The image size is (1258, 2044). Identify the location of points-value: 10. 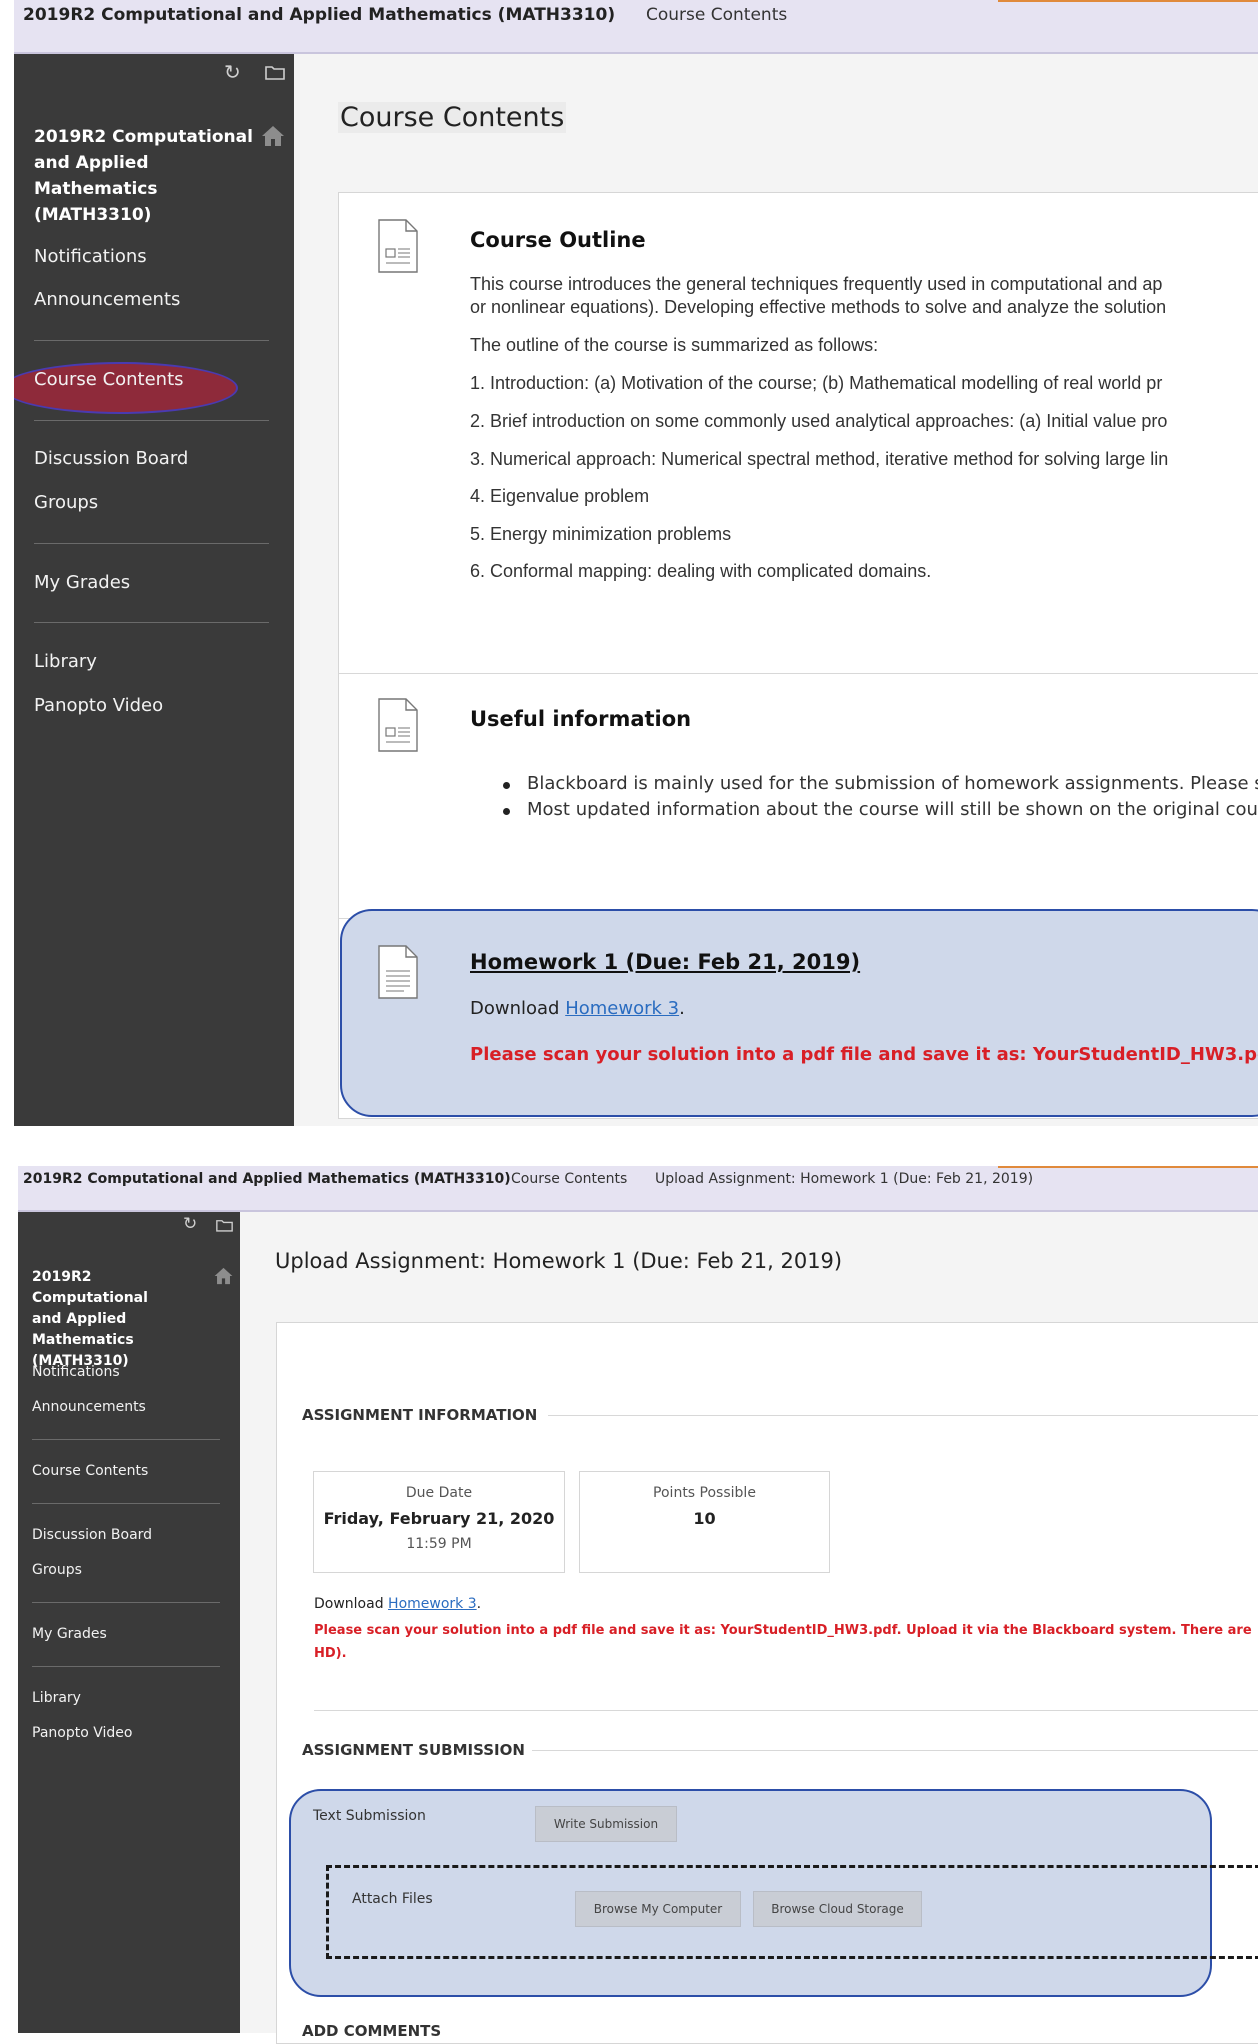
(704, 1518).